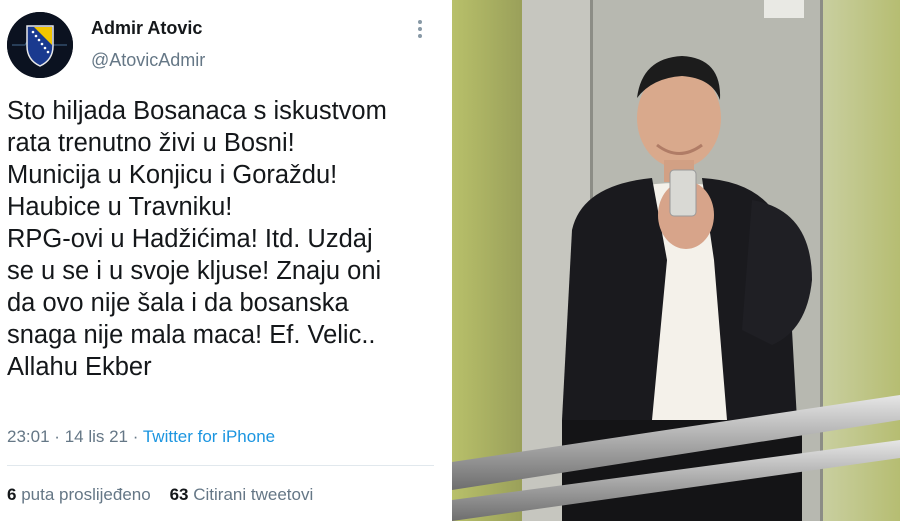 The height and width of the screenshot is (521, 900). Describe the element at coordinates (146, 28) in the screenshot. I see `author-name: Admir Atovic` at that location.